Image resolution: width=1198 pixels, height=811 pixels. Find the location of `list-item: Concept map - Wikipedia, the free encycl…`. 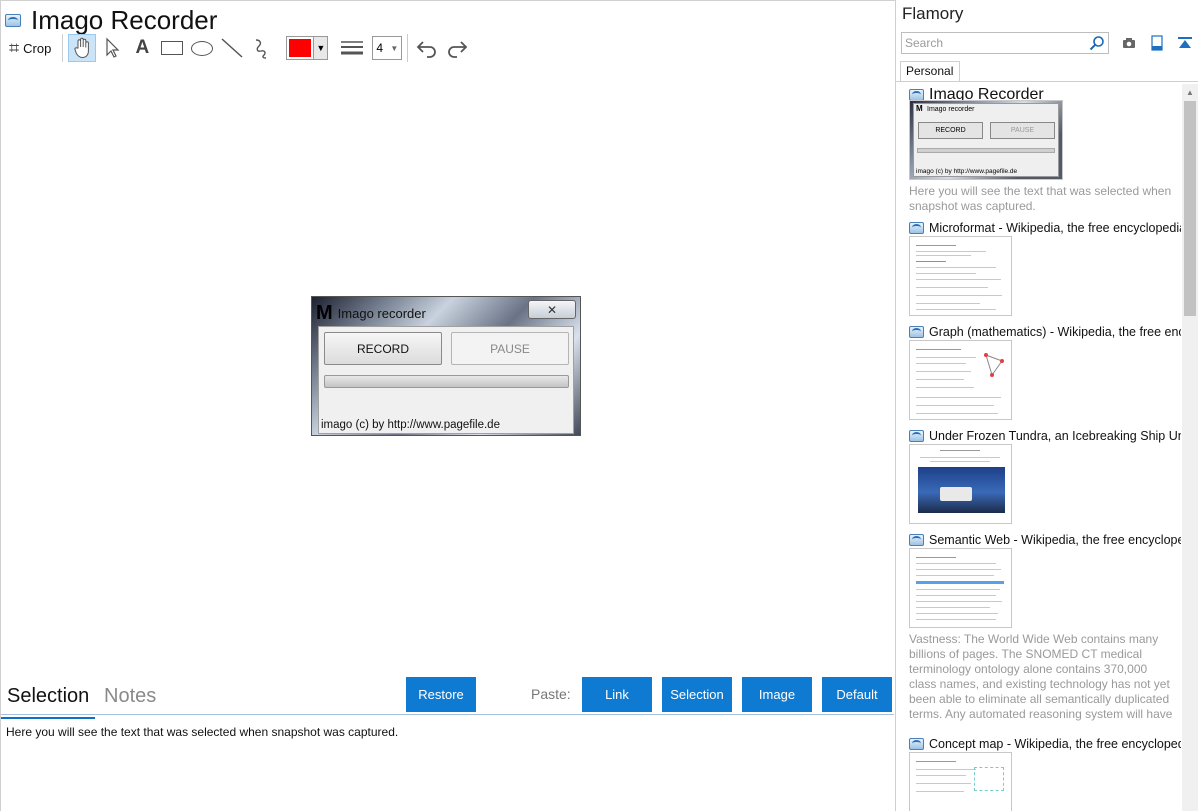

list-item: Concept map - Wikipedia, the free encycl… is located at coordinates (1045, 774).